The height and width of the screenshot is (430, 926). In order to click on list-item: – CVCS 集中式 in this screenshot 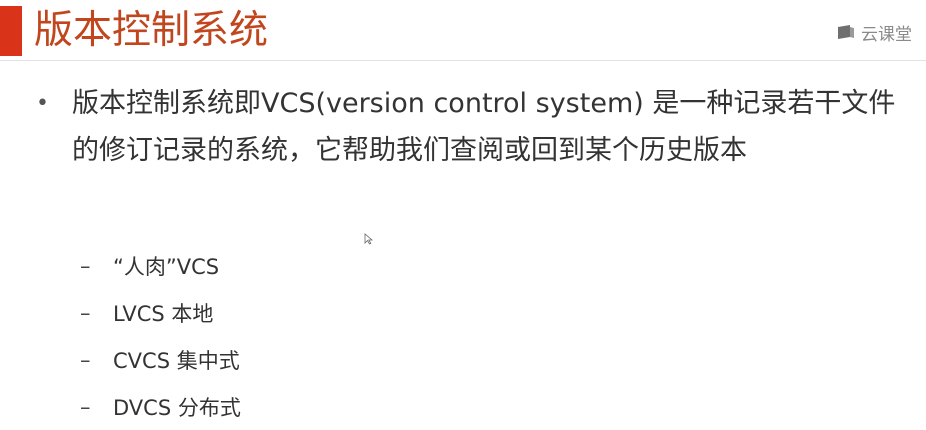, I will do `click(160, 359)`.